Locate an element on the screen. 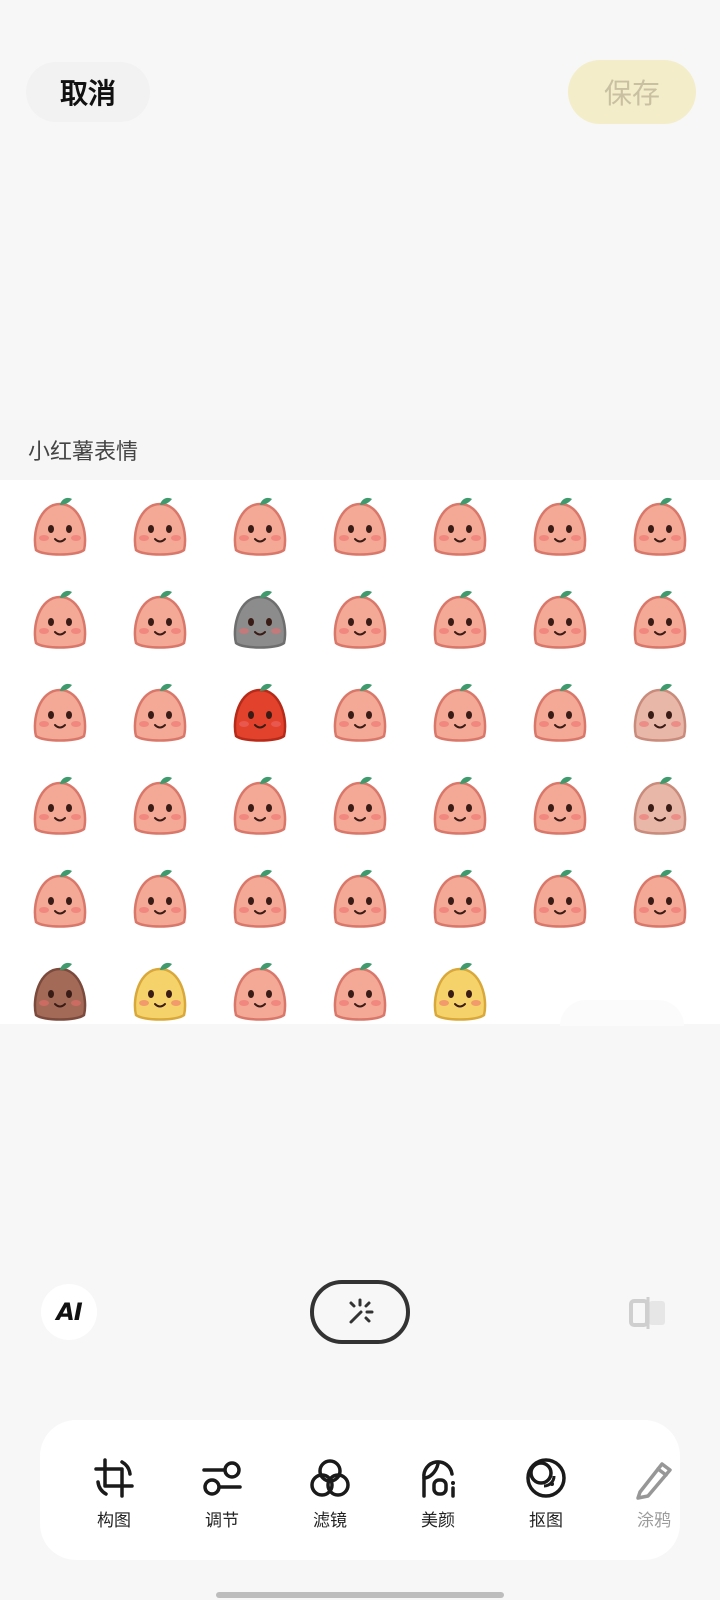 The height and width of the screenshot is (1600, 720). sticker-surprised is located at coordinates (460, 526).